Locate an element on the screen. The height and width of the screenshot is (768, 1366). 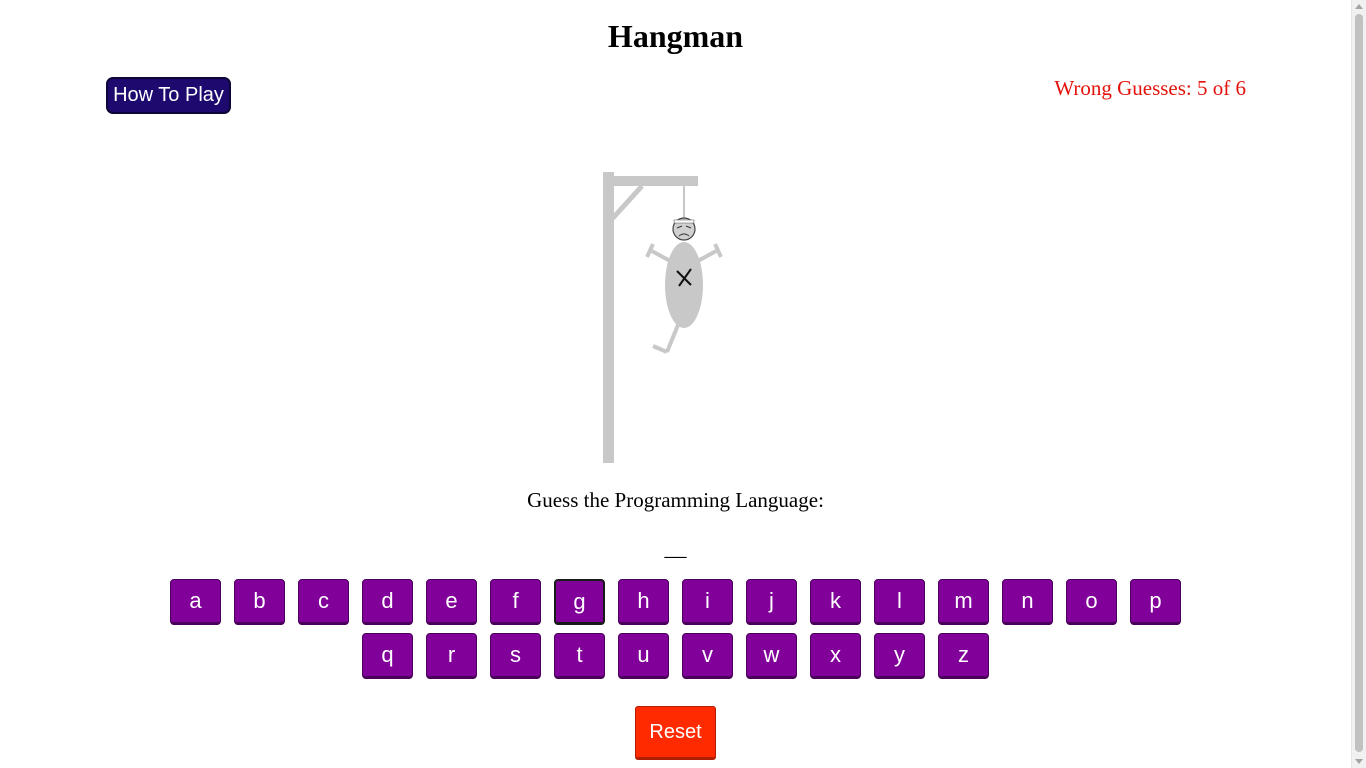
letter-key-v: v is located at coordinates (707, 656).